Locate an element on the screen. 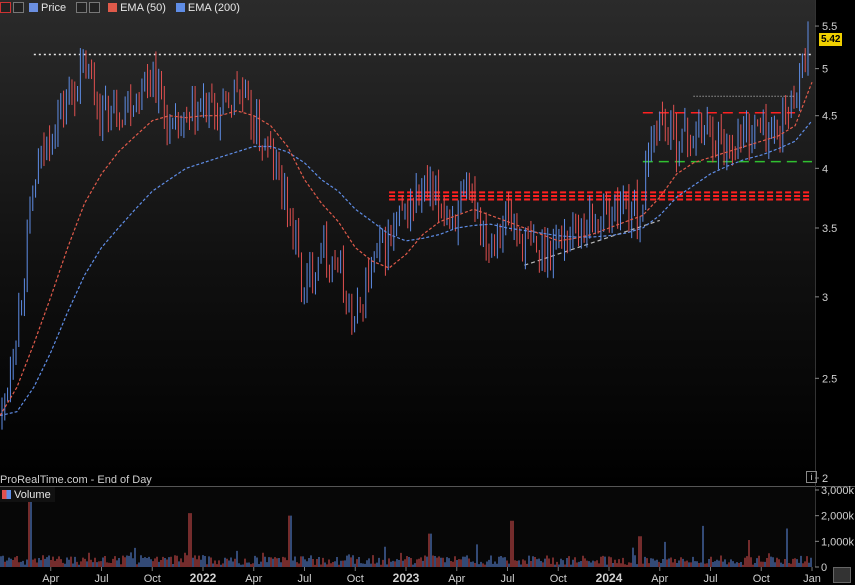 The image size is (855, 585). info-icon: i is located at coordinates (811, 477).